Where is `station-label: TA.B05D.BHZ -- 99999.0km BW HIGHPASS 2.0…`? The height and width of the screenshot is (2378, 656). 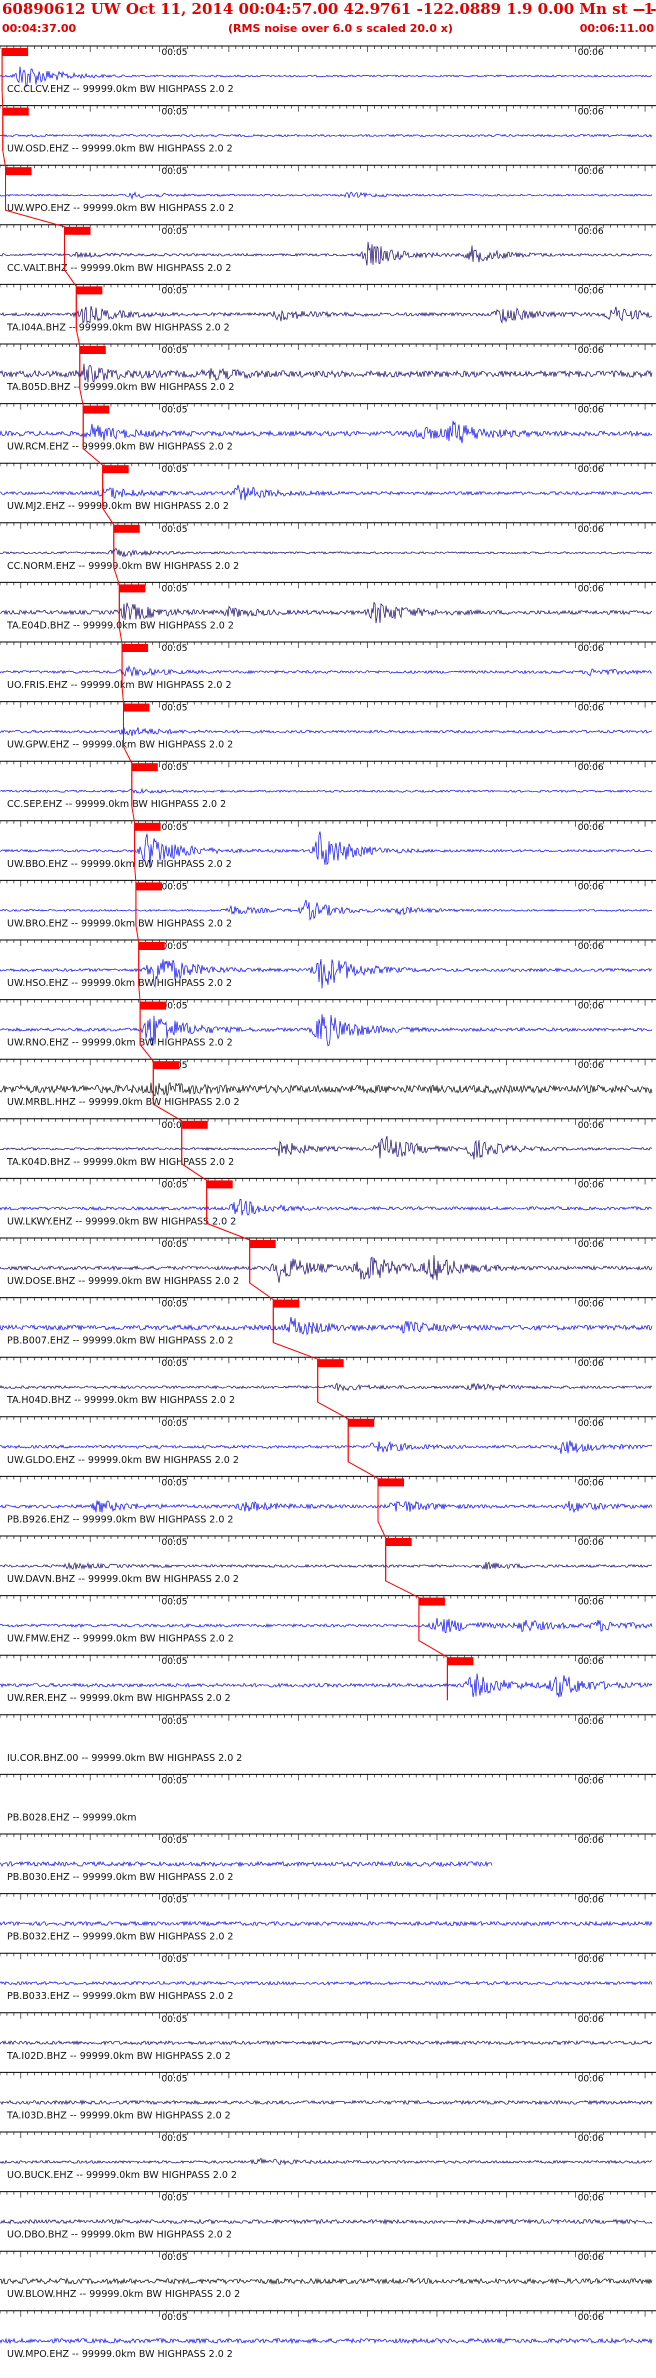
station-label: TA.B05D.BHZ -- 99999.0km BW HIGHPASS 2.0… is located at coordinates (120, 387).